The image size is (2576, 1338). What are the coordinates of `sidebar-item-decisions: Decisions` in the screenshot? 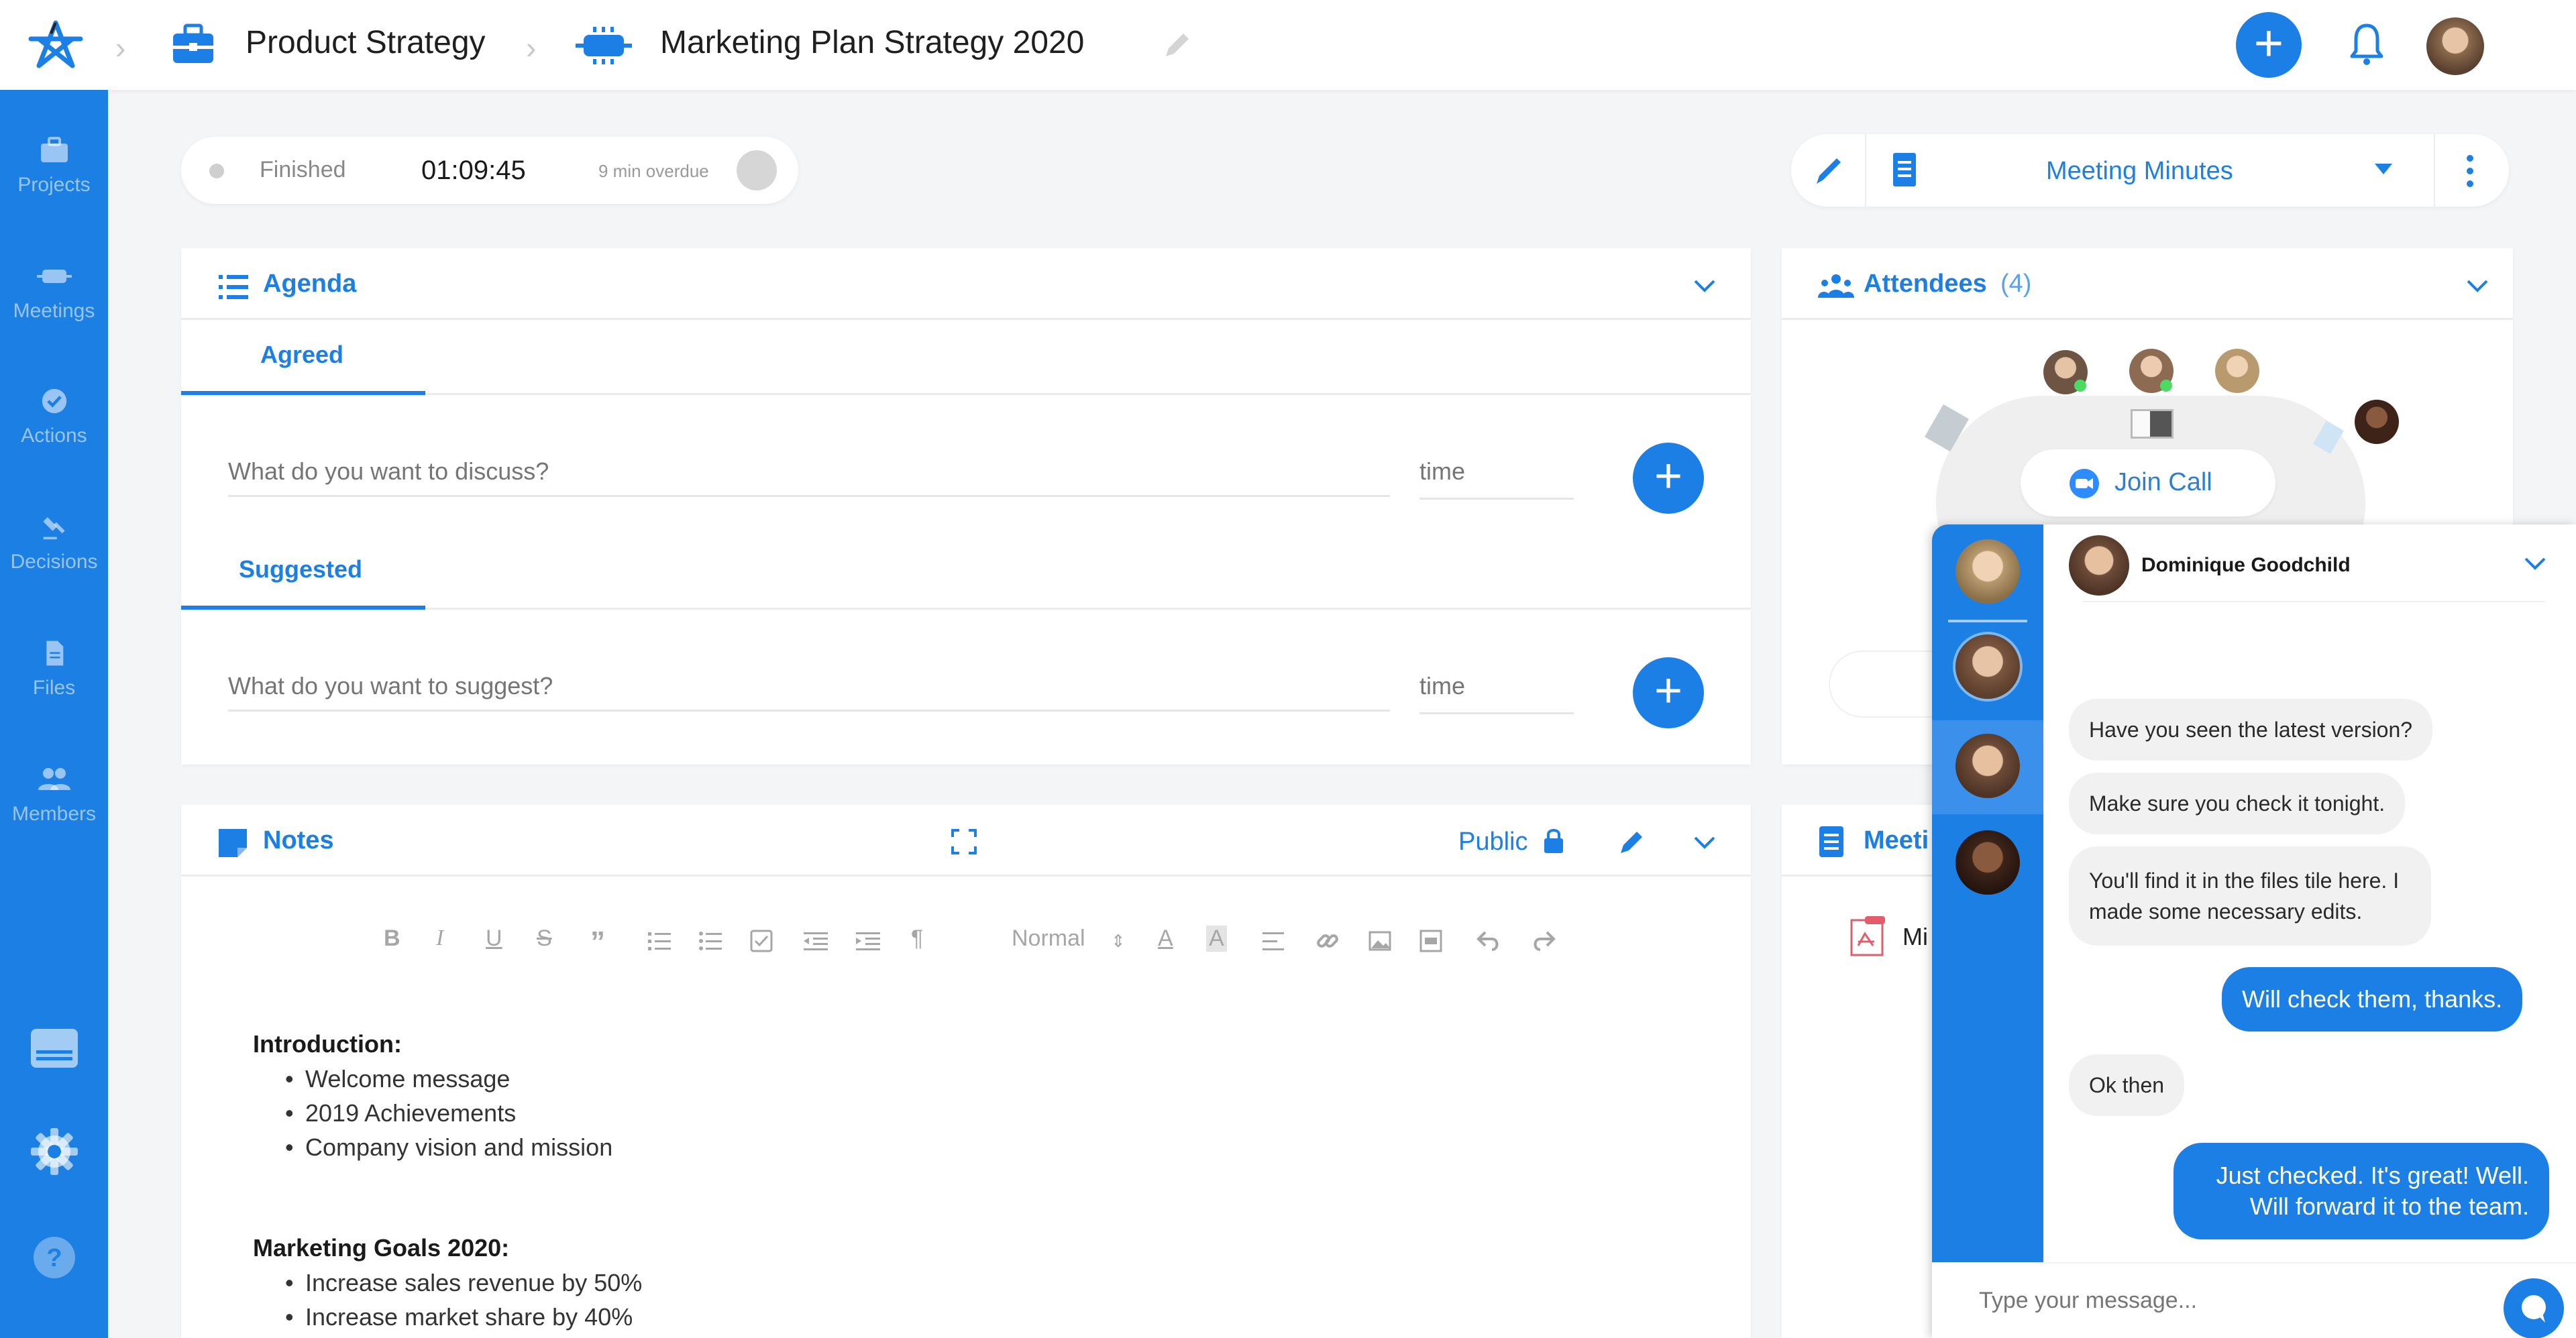 It's located at (54, 543).